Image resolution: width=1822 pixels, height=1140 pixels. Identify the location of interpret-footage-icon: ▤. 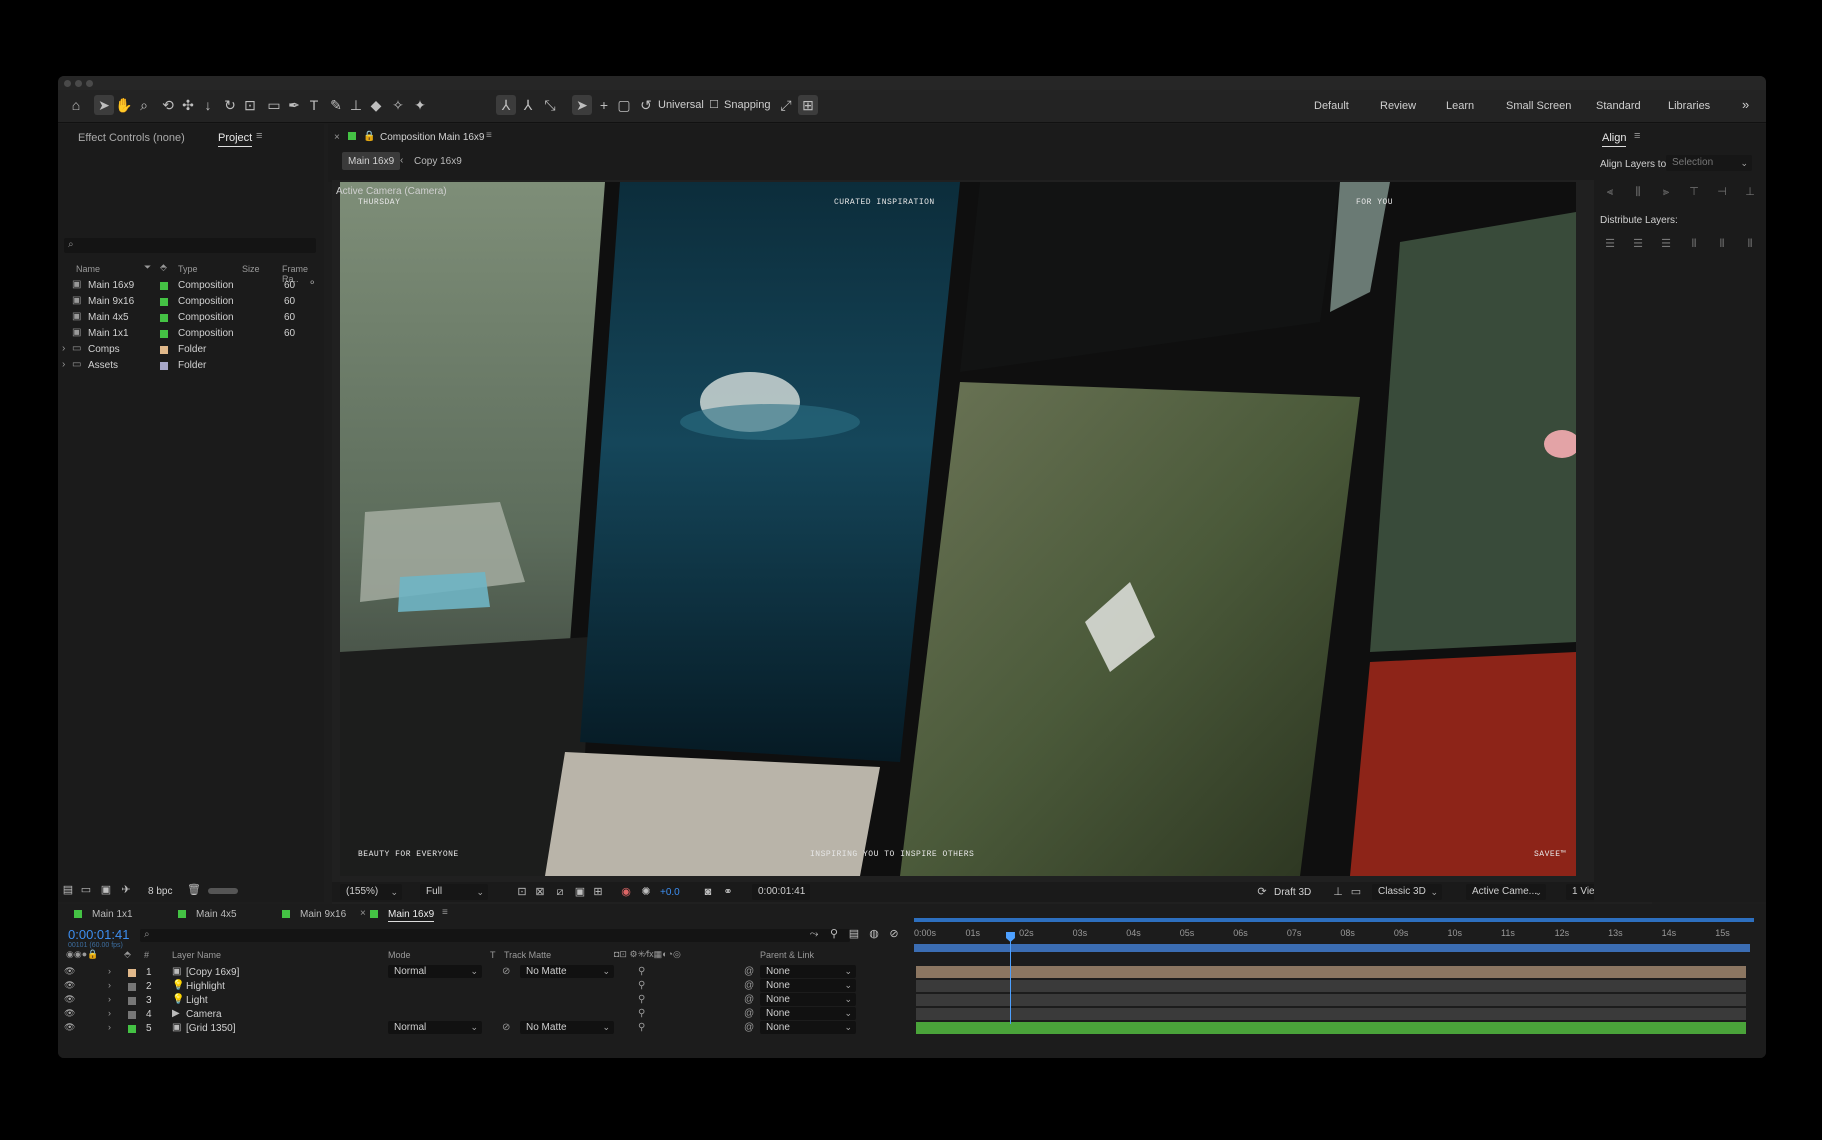
(68, 890).